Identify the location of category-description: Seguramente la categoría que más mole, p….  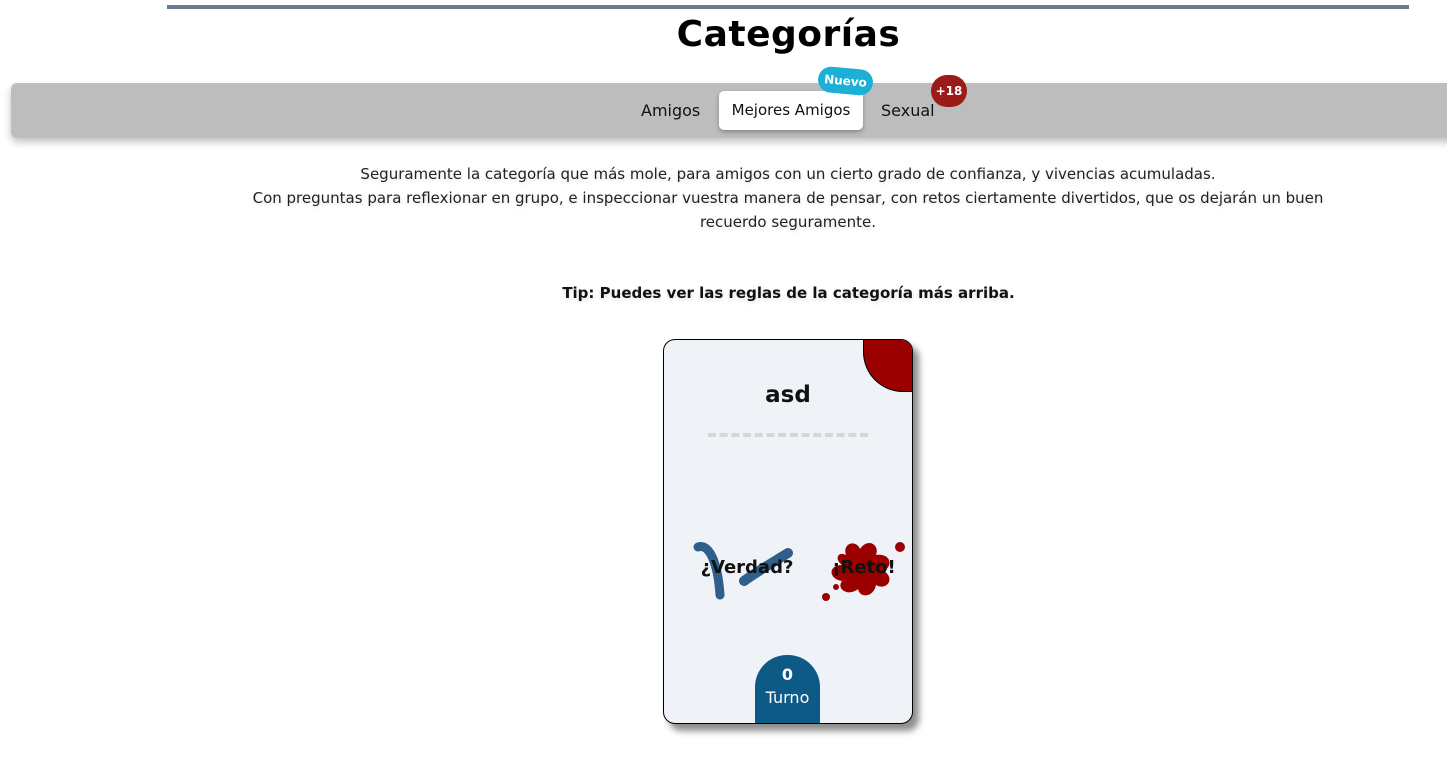
(788, 198).